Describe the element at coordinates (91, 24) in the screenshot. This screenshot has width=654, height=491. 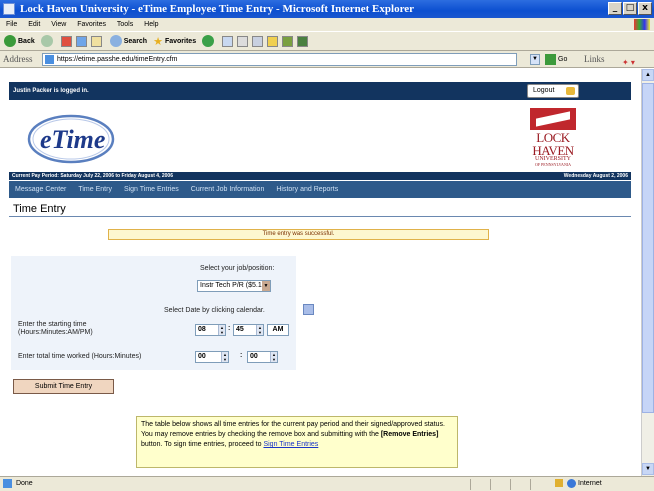
I see `menu-favorites: Favorites` at that location.